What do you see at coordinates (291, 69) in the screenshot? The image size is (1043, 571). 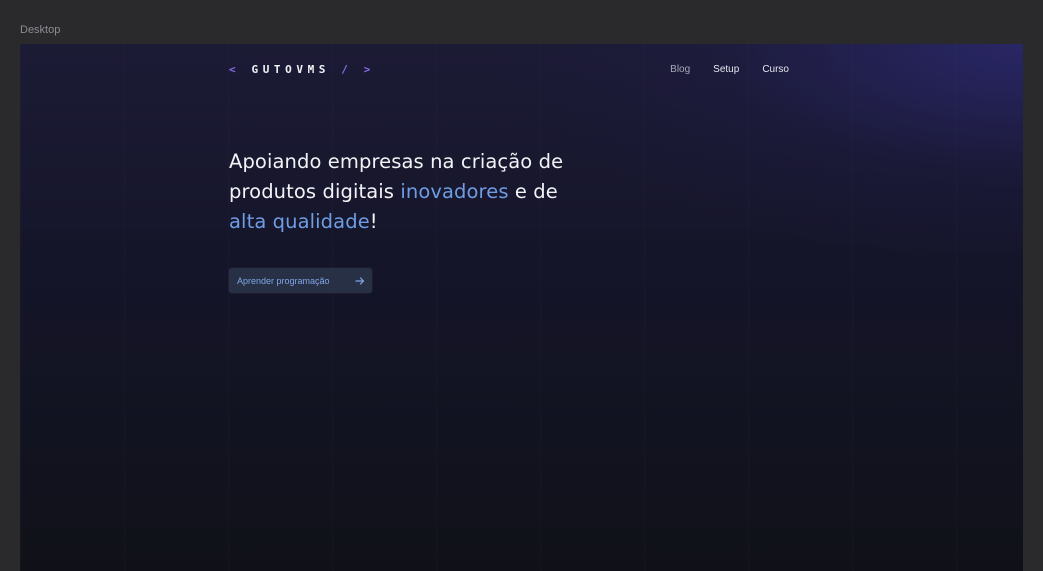 I see `logo-name: GUTOVMS` at bounding box center [291, 69].